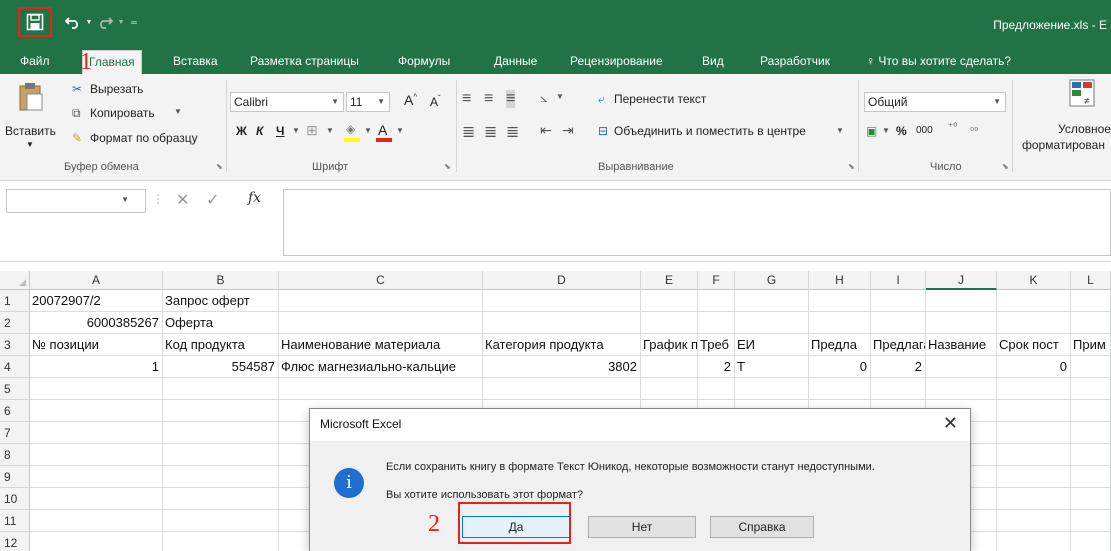 This screenshot has width=1111, height=551. I want to click on cell-c4: Флюс магнезиально-кальцие, so click(380, 366).